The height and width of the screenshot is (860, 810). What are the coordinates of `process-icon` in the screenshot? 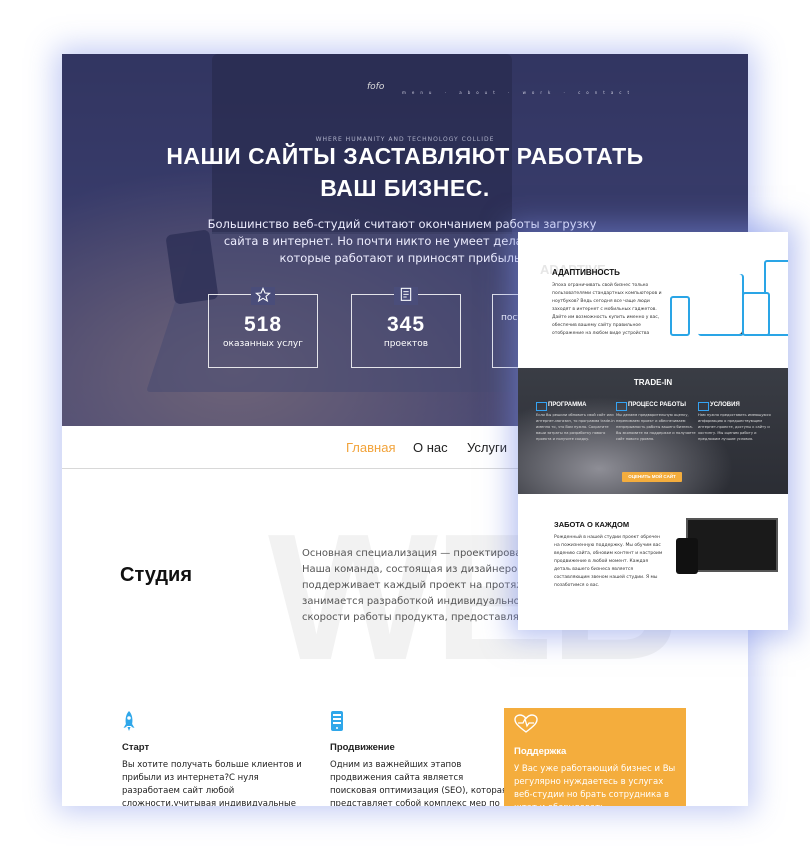 It's located at (621, 406).